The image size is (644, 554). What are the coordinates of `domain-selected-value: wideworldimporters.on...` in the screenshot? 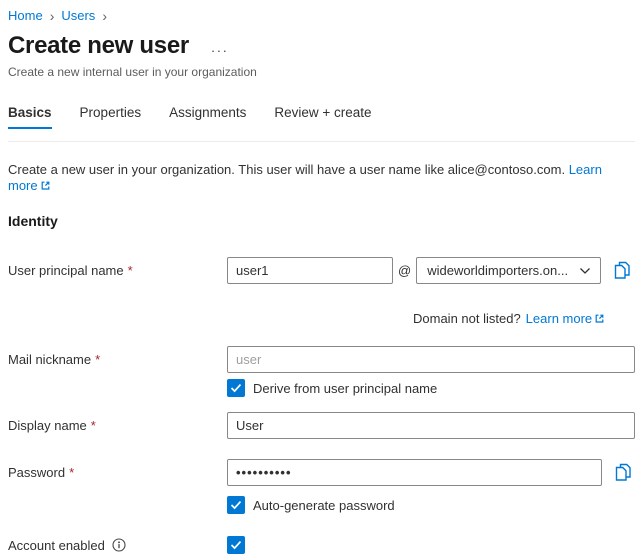 It's located at (498, 270).